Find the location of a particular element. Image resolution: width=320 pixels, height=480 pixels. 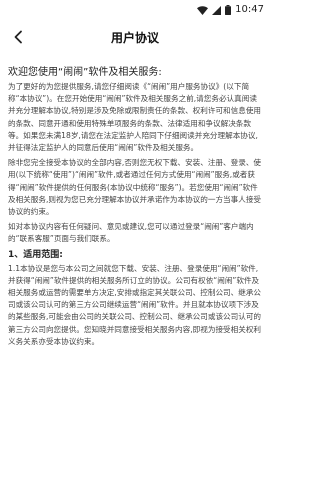

document-title: 欢迎您使用“闹闹”软件及相关服务: is located at coordinates (85, 72).